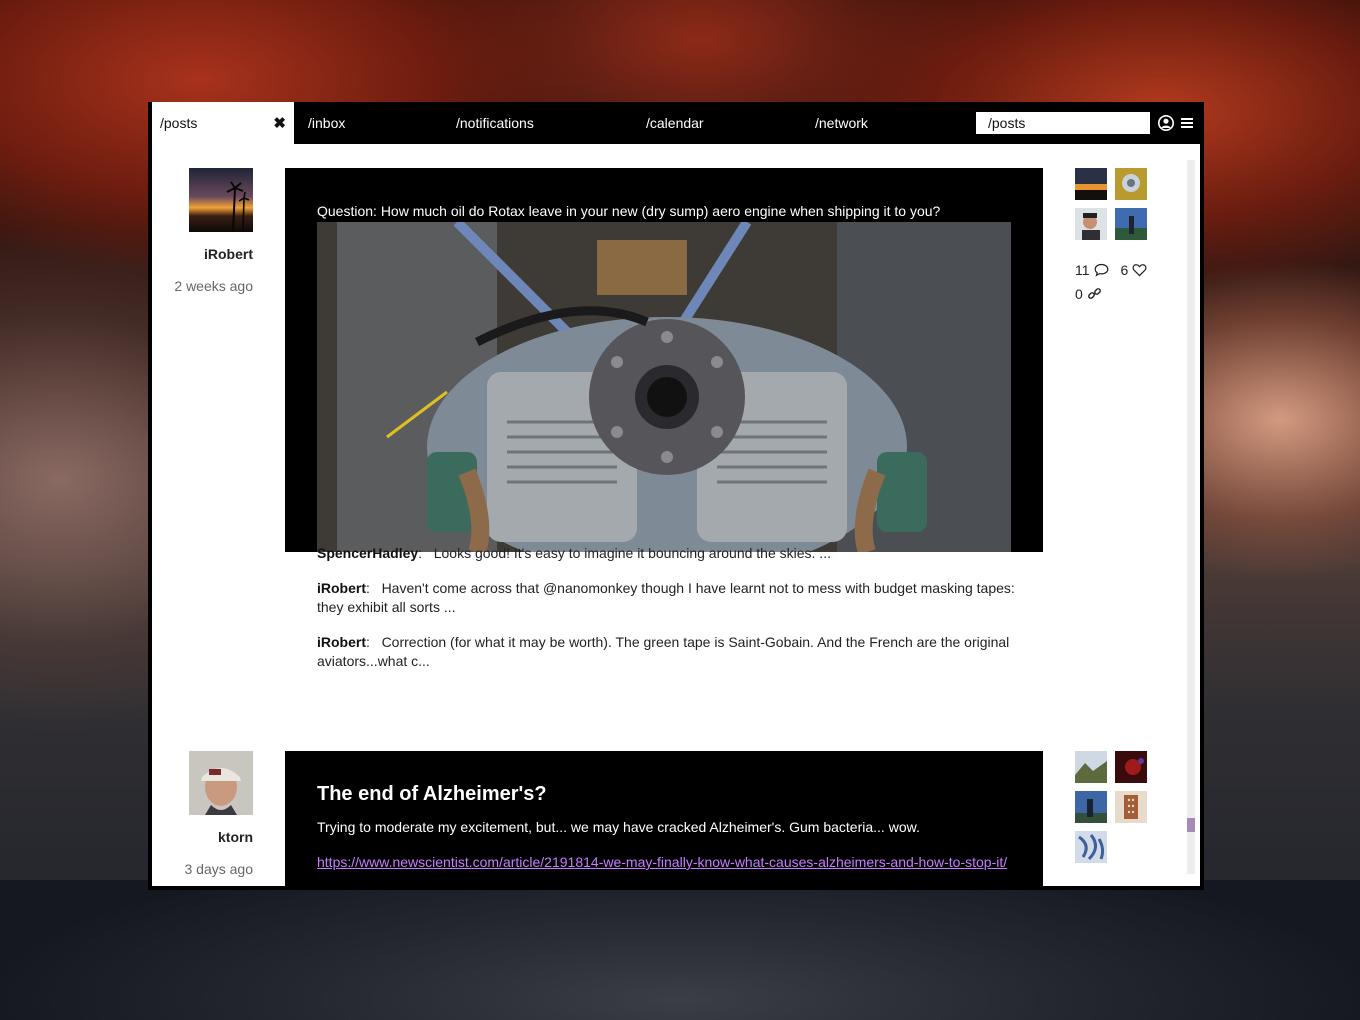 The width and height of the screenshot is (1360, 1020). I want to click on scrollbar, so click(1191, 517).